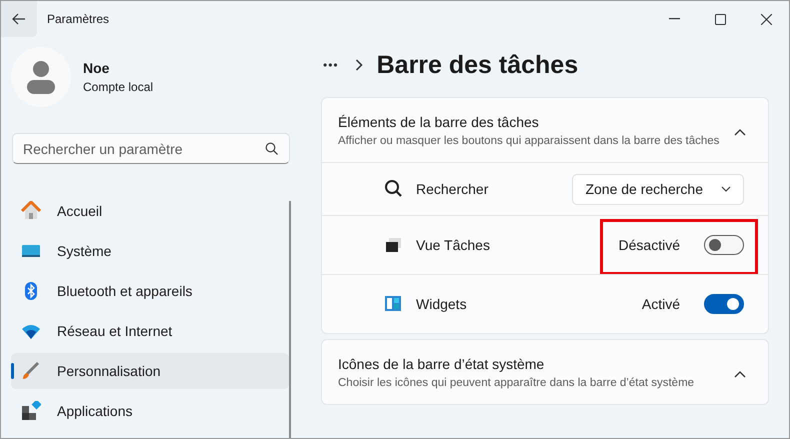  What do you see at coordinates (150, 291) in the screenshot?
I see `sidebar-item: Bluetooth et appareils` at bounding box center [150, 291].